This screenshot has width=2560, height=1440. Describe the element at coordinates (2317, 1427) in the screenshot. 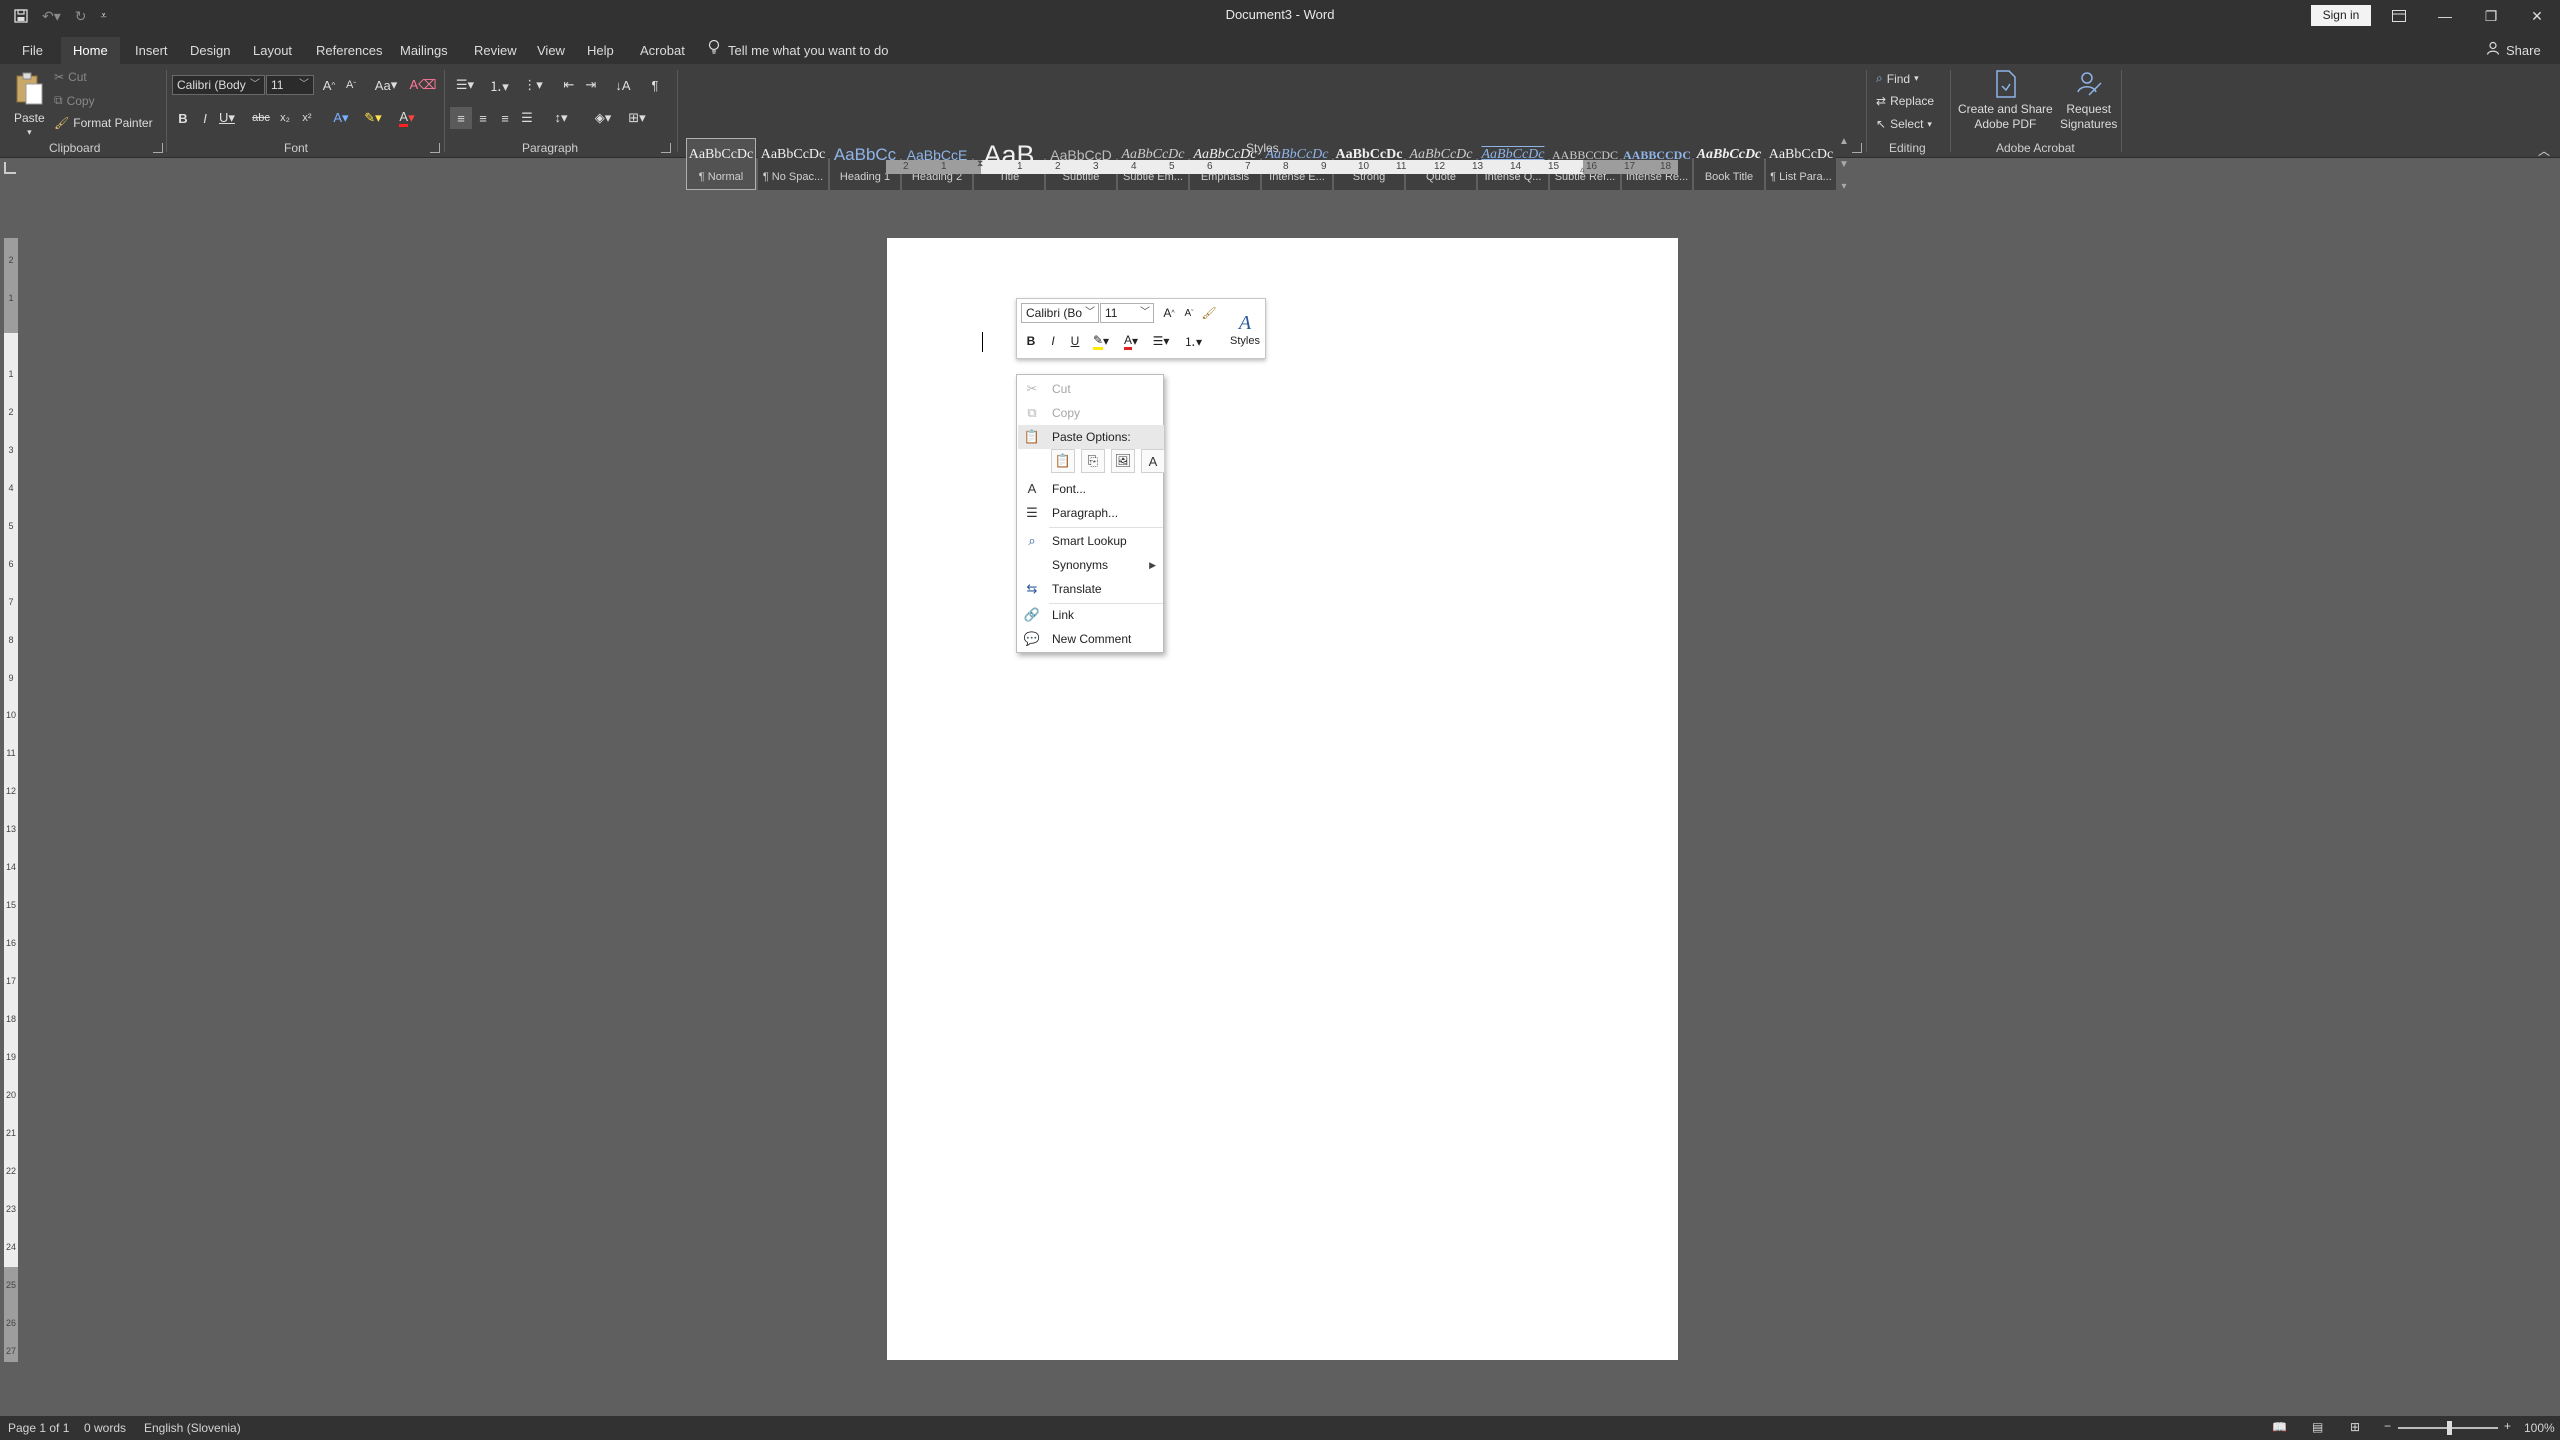

I see `print-layout-icon: ▤` at that location.